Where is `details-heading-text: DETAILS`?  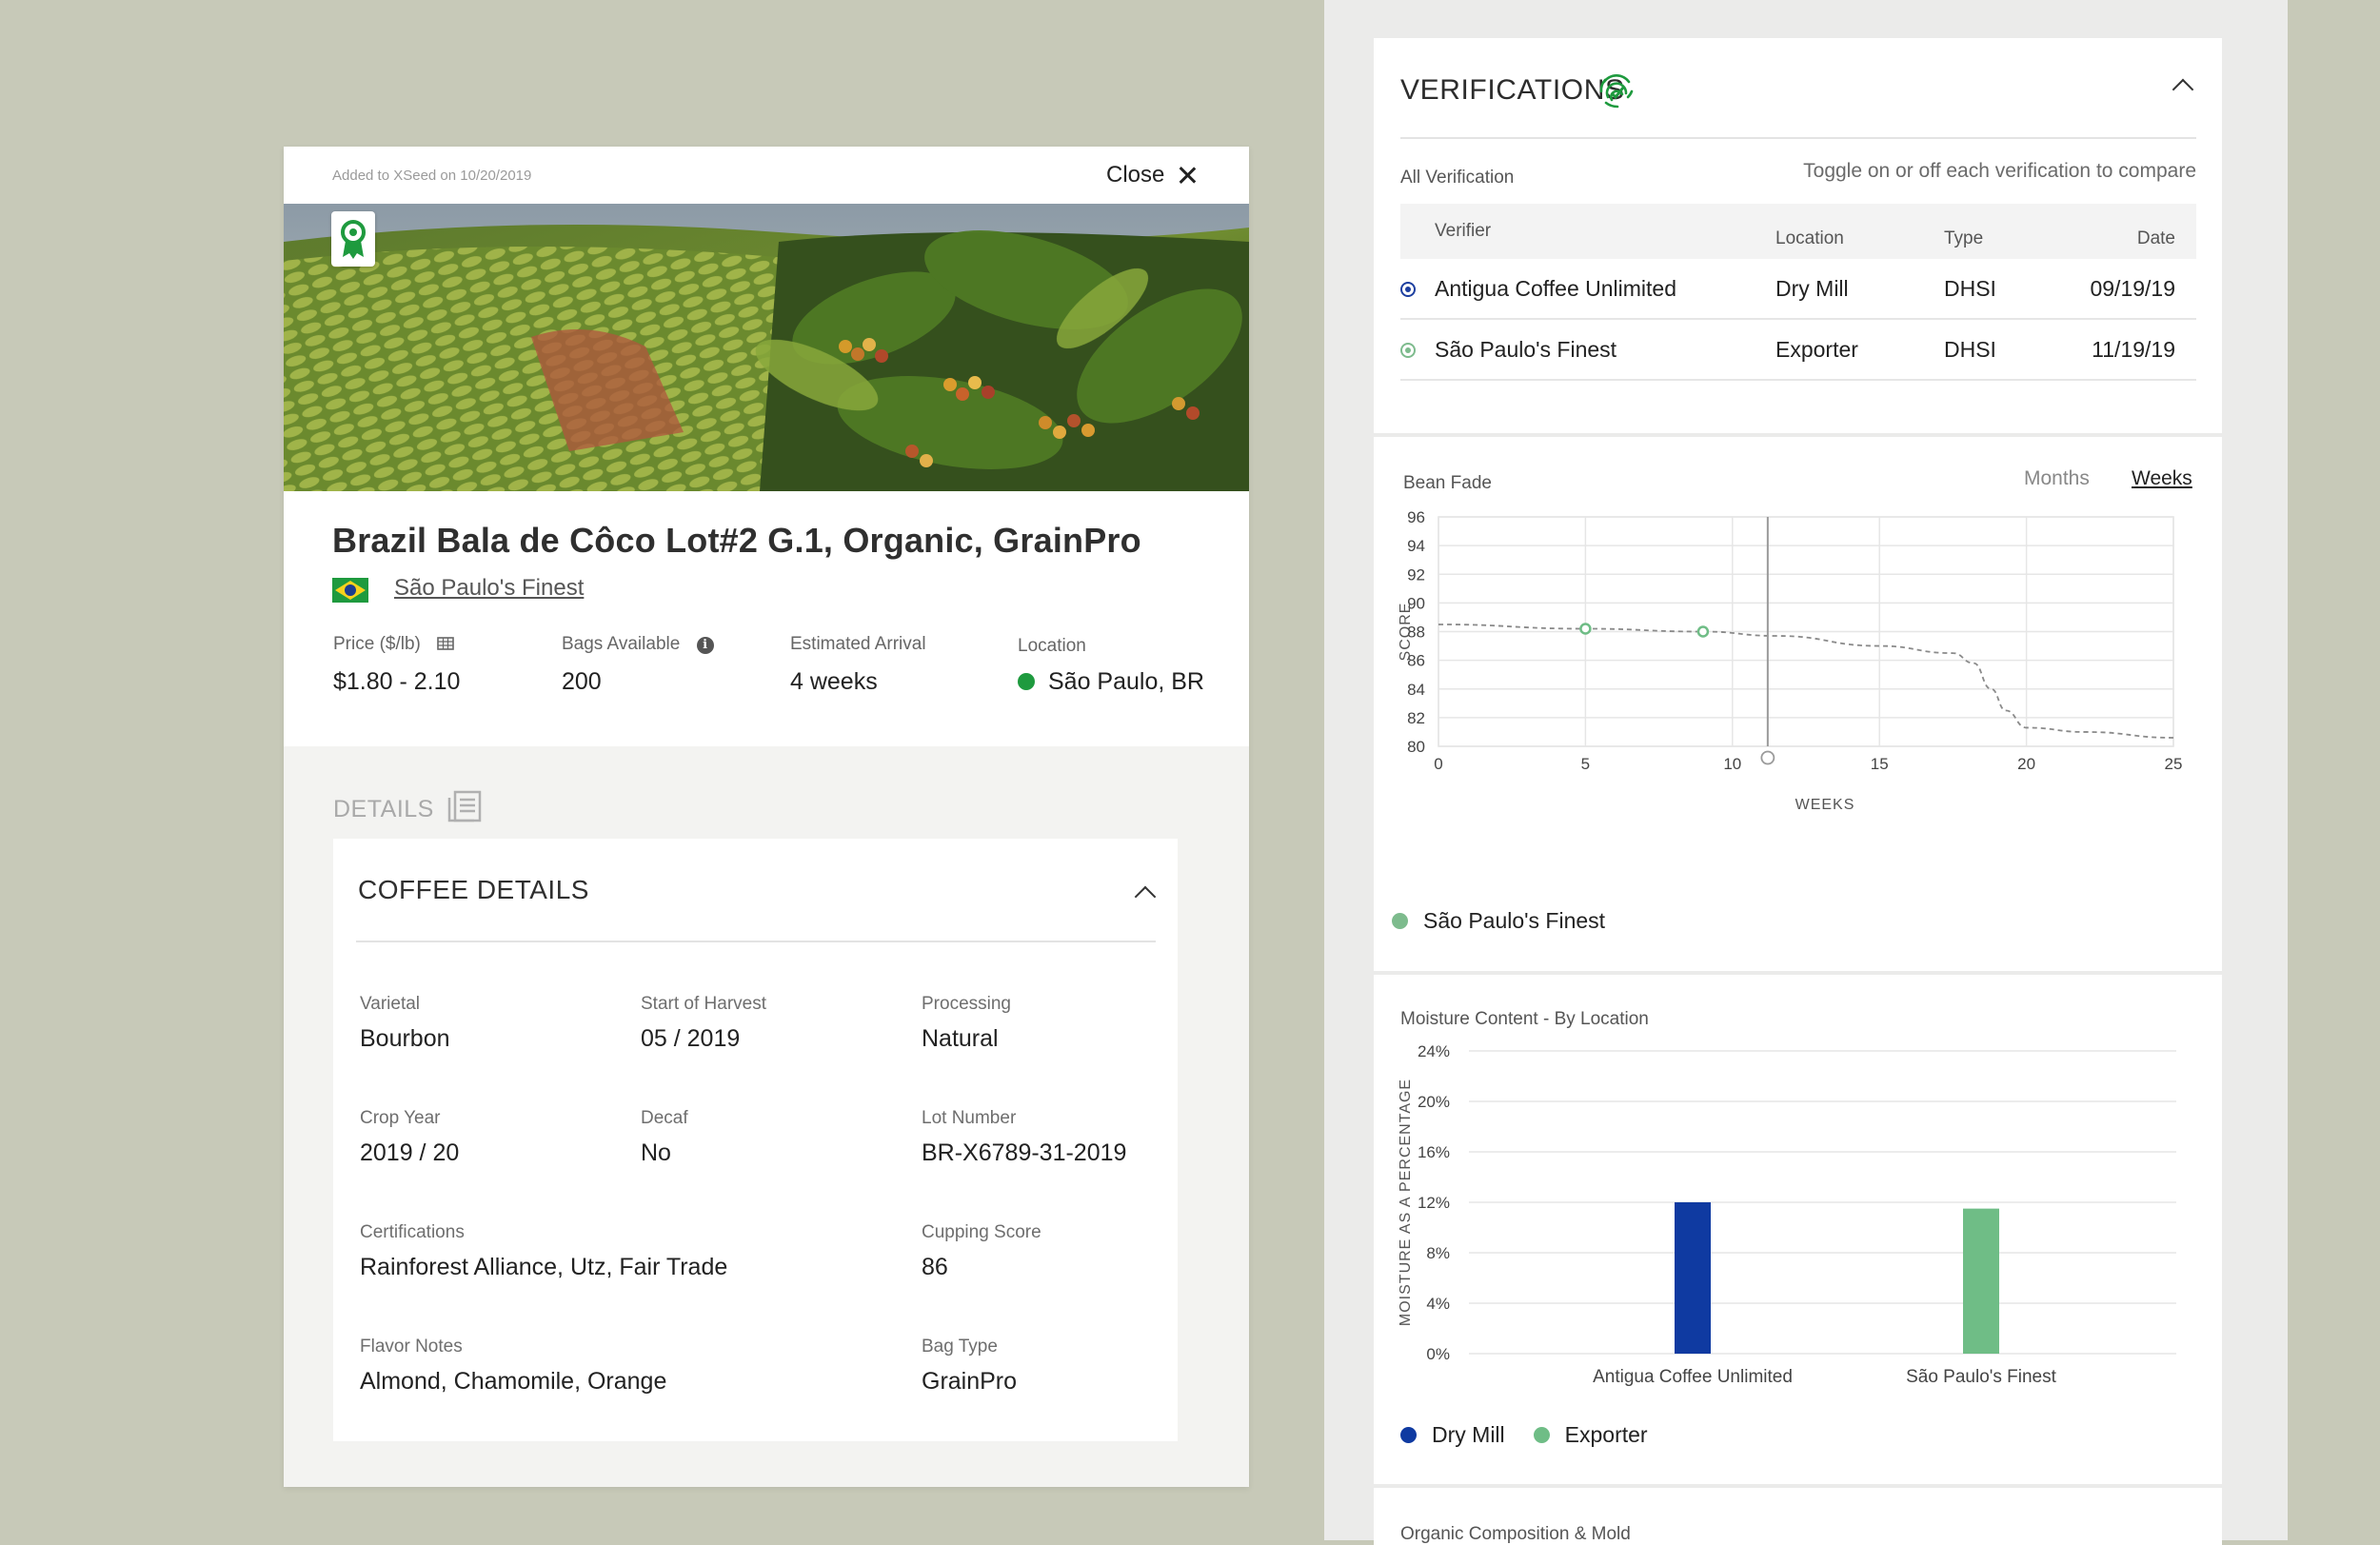 details-heading-text: DETAILS is located at coordinates (383, 809).